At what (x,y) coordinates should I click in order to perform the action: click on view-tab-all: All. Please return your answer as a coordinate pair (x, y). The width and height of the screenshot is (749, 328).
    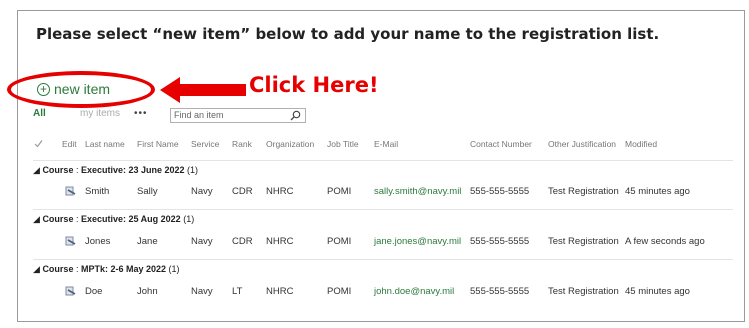
    Looking at the image, I should click on (39, 113).